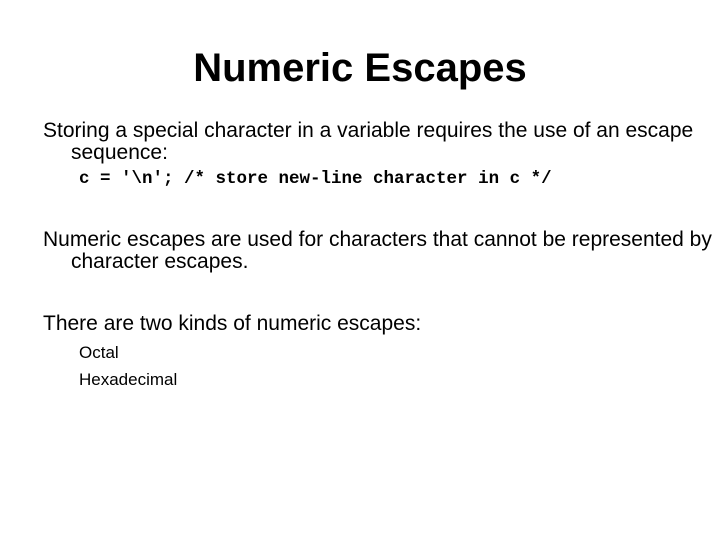  Describe the element at coordinates (360, 68) in the screenshot. I see `slide-title: Numeric Escapes` at that location.